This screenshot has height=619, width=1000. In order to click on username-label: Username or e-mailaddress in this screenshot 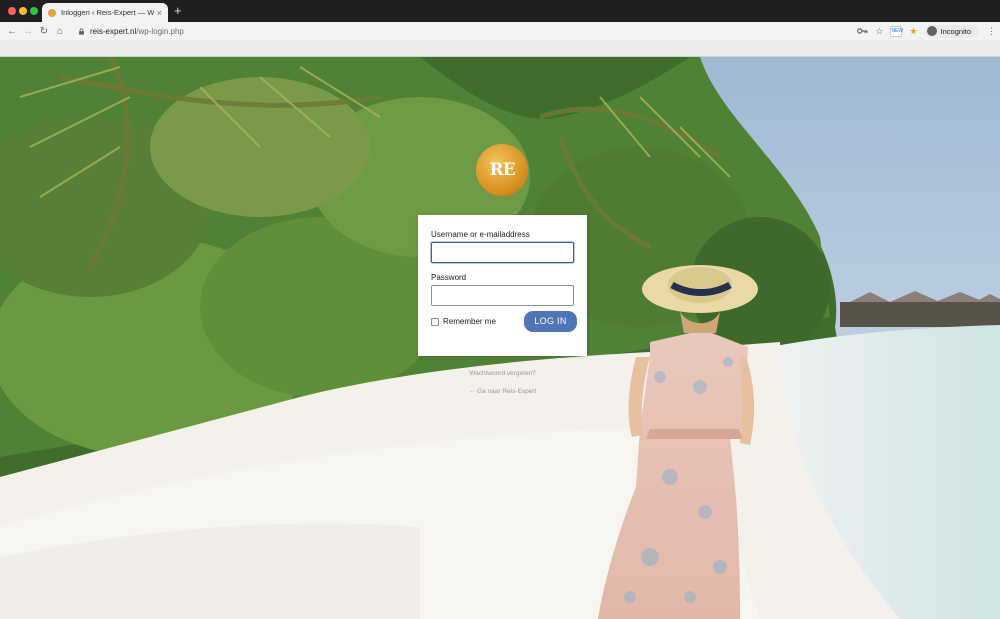, I will do `click(480, 234)`.